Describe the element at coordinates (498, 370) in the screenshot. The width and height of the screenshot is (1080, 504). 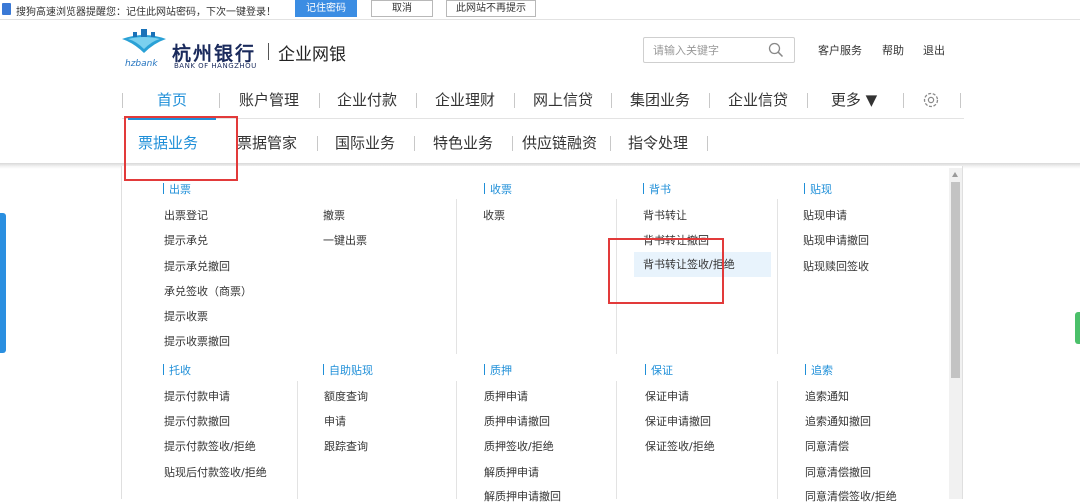
I see `section-title-pledge: 质押` at that location.